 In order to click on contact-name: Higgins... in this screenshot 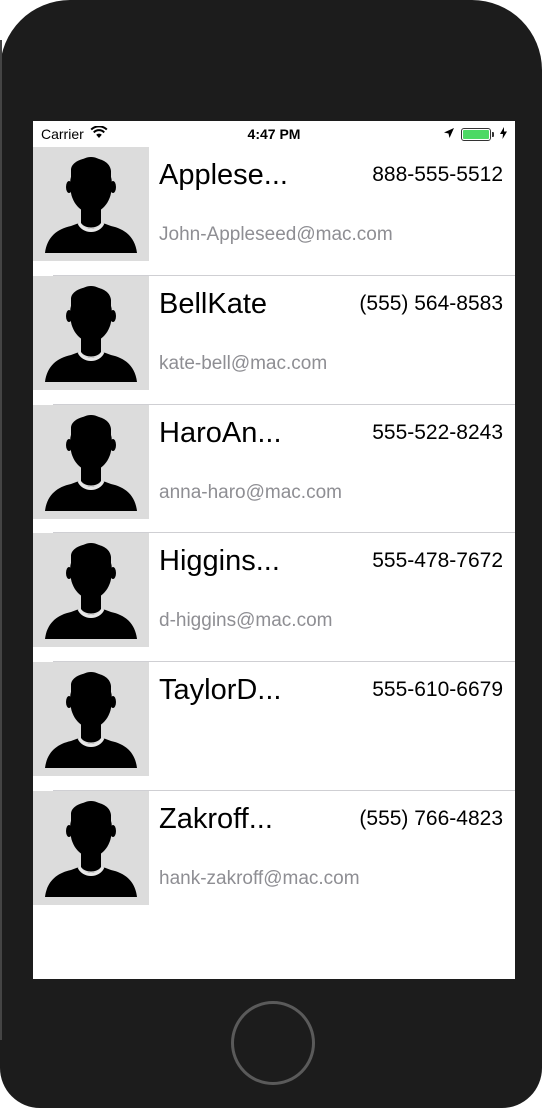, I will do `click(219, 561)`.